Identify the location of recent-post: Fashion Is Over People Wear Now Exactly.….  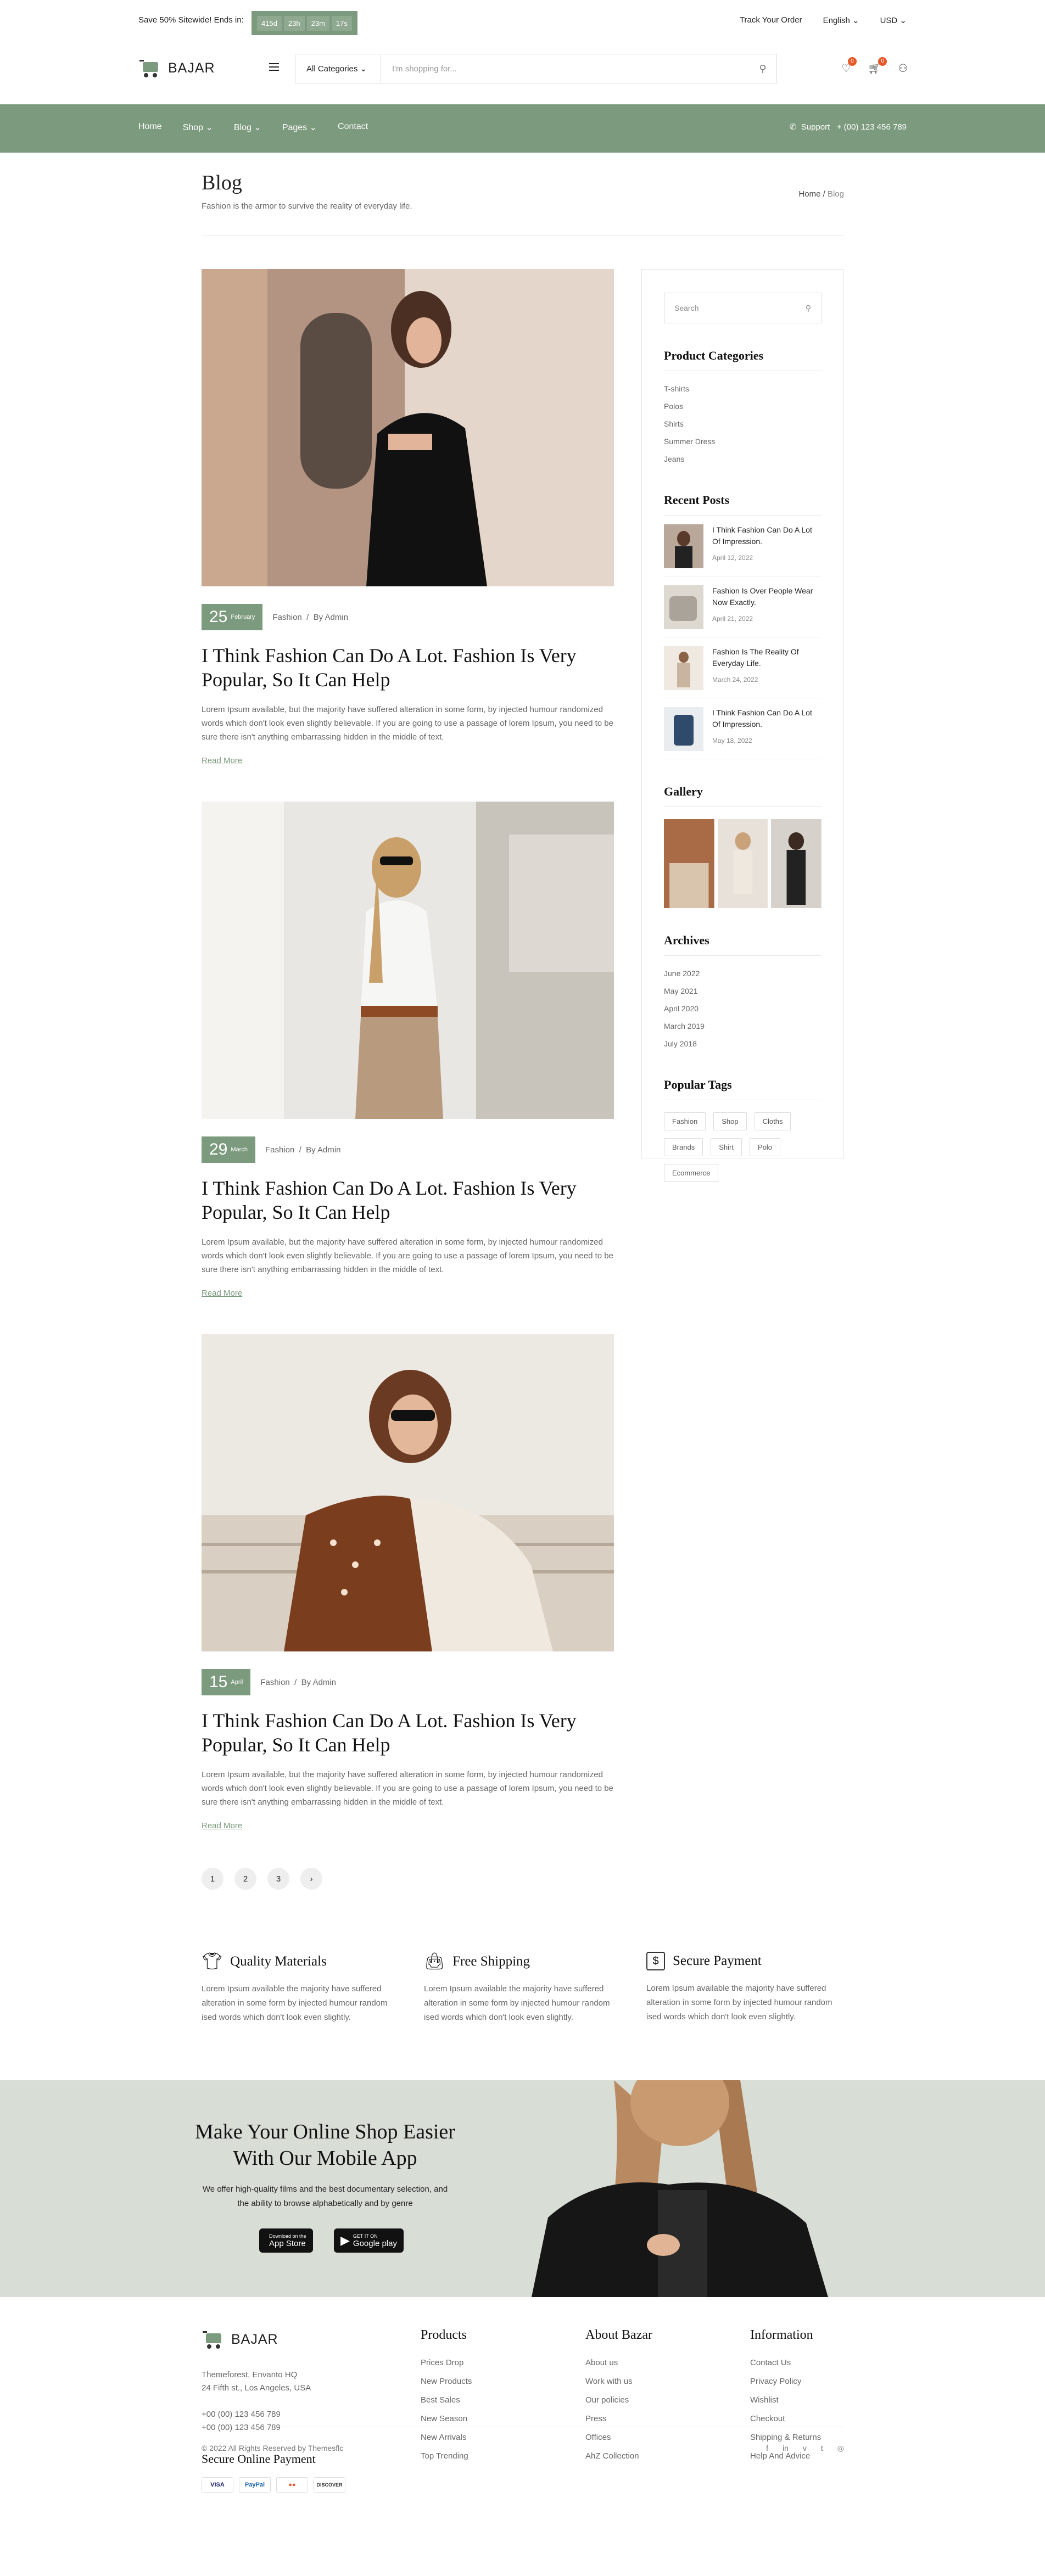
(743, 611).